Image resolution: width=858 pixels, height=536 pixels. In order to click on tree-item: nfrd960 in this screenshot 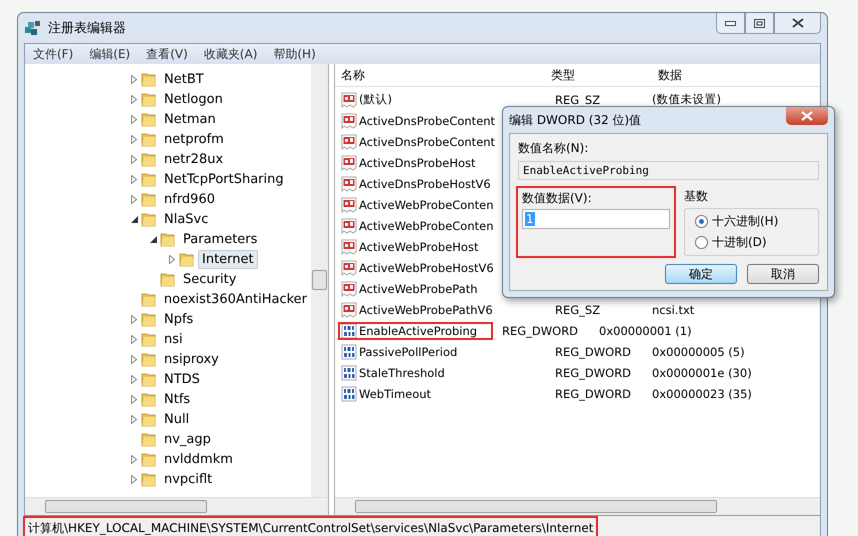, I will do `click(189, 199)`.